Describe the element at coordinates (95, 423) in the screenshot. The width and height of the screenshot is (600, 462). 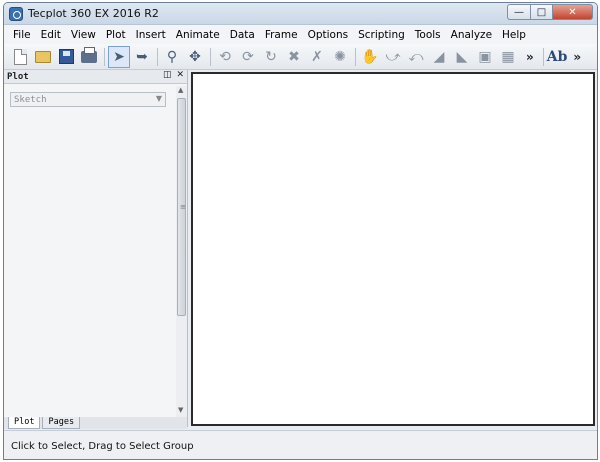
I see `sidebar-tabs: Plot Pages` at that location.